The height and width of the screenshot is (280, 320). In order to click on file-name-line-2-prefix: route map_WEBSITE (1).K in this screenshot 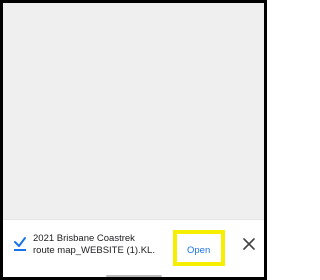, I will do `click(90, 250)`.